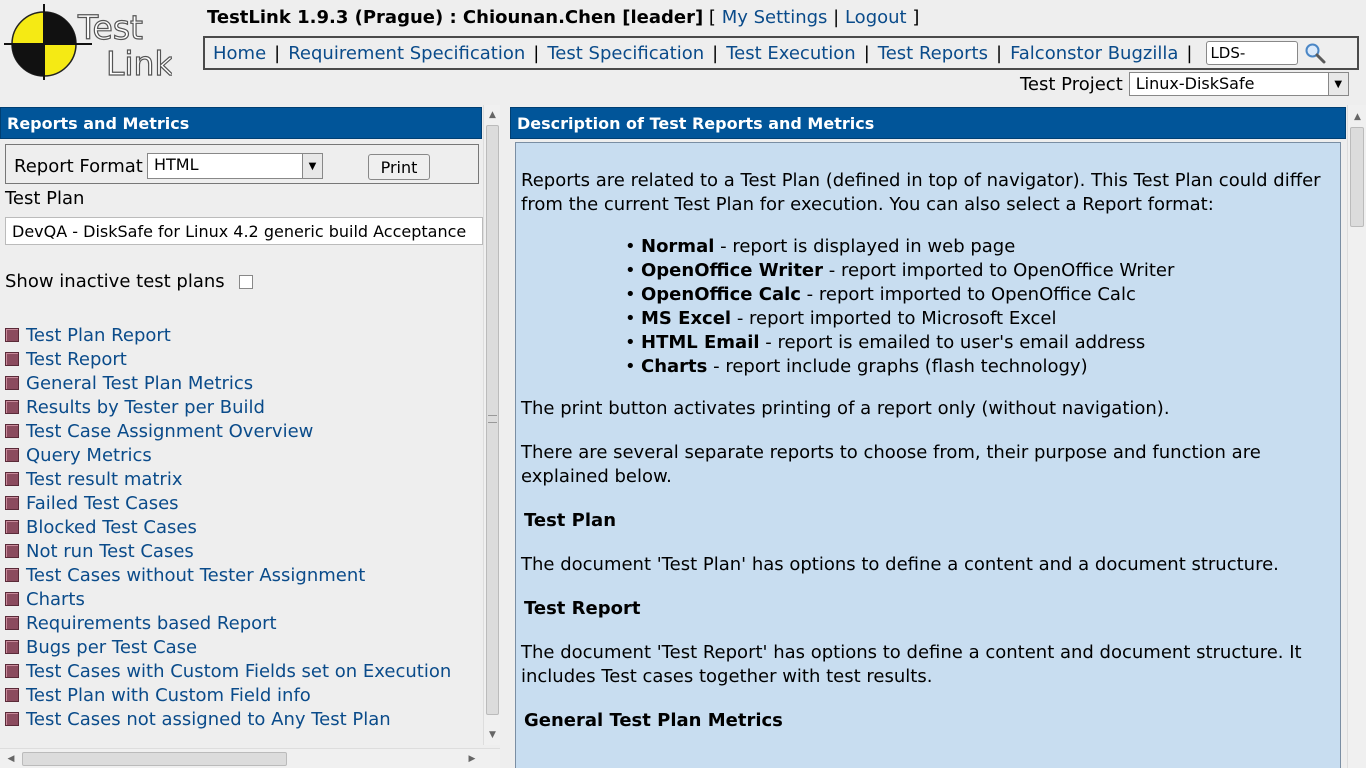 The image size is (1366, 768). What do you see at coordinates (151, 623) in the screenshot?
I see `report-link-requirements: Requirements based Report` at bounding box center [151, 623].